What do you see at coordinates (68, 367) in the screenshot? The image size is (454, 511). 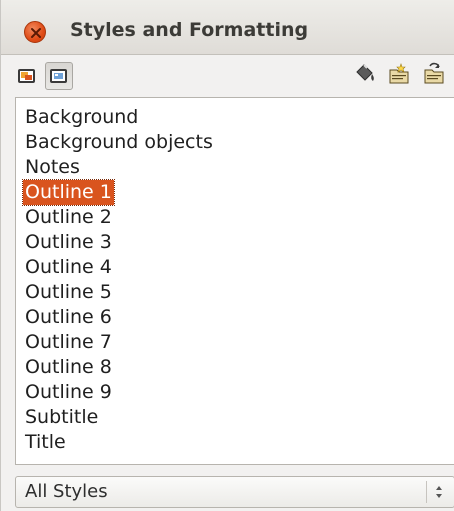 I see `style-item-outline-8: Outline 8` at bounding box center [68, 367].